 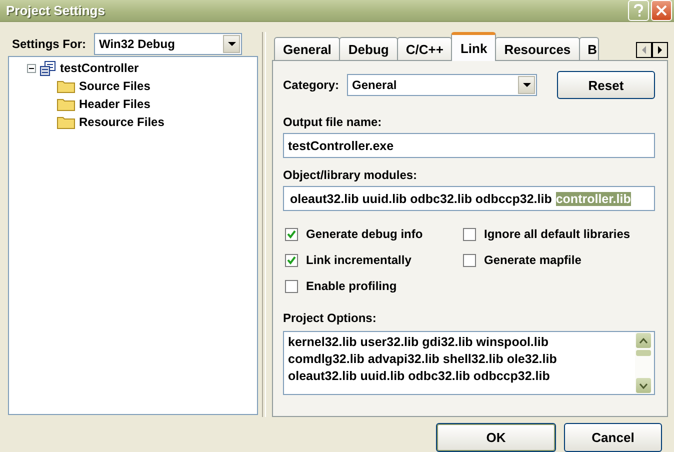 What do you see at coordinates (359, 260) in the screenshot?
I see `checkbox-label: Link incrementally` at bounding box center [359, 260].